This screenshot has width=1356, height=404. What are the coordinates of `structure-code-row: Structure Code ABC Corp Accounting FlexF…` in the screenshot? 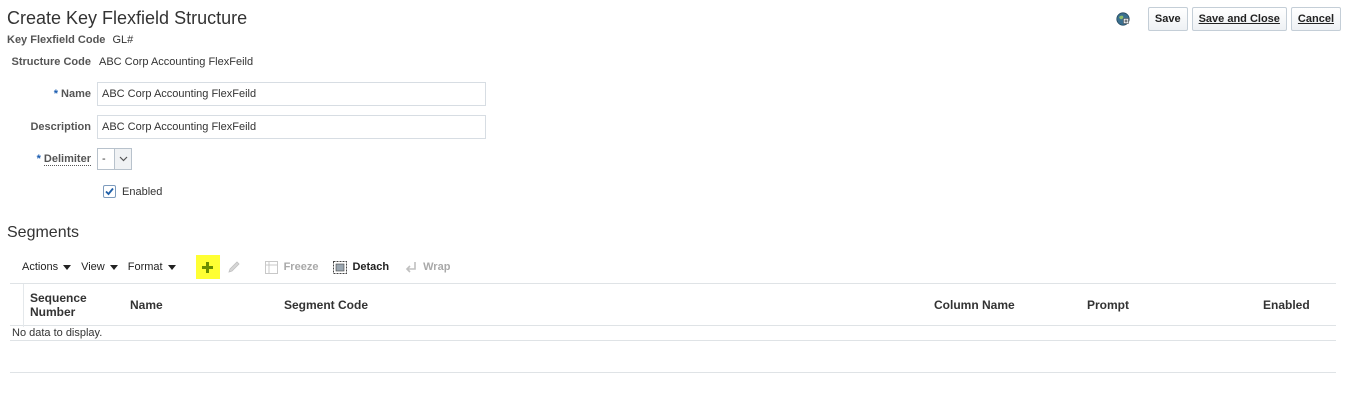 It's located at (127, 62).